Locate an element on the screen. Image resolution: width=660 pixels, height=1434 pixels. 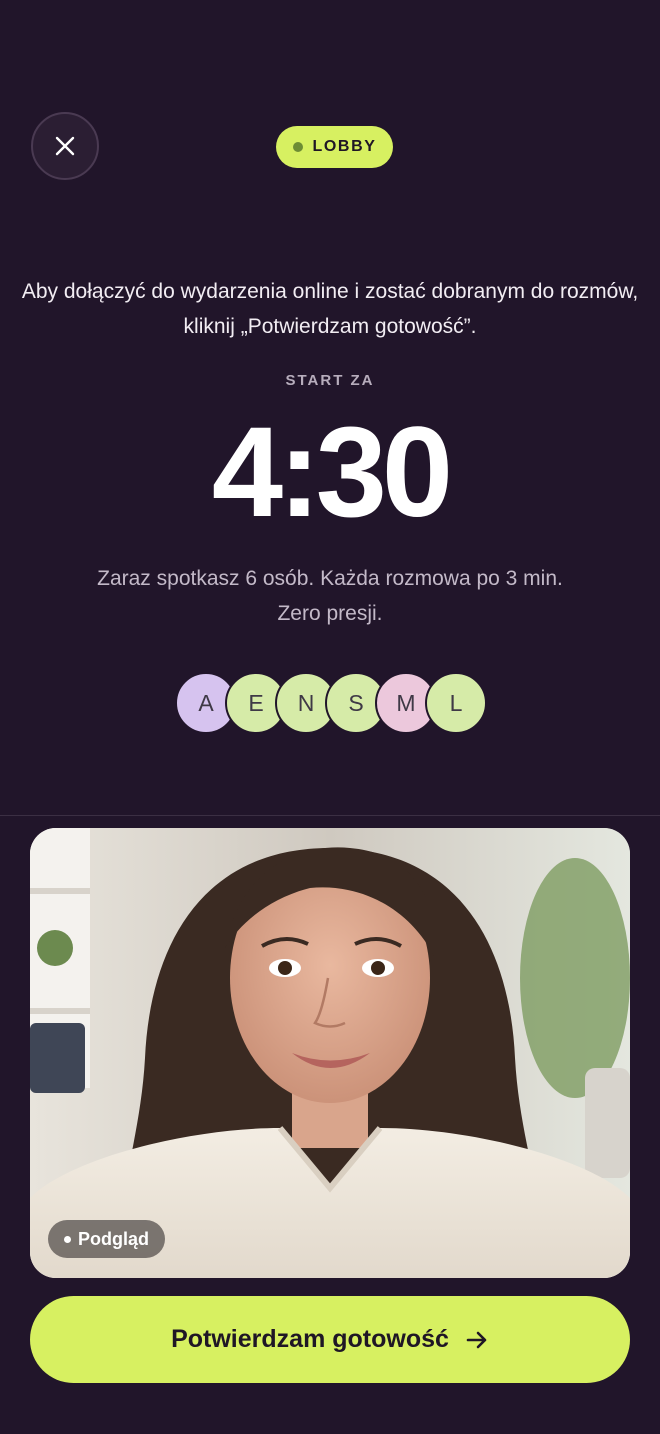
close-button is located at coordinates (65, 146).